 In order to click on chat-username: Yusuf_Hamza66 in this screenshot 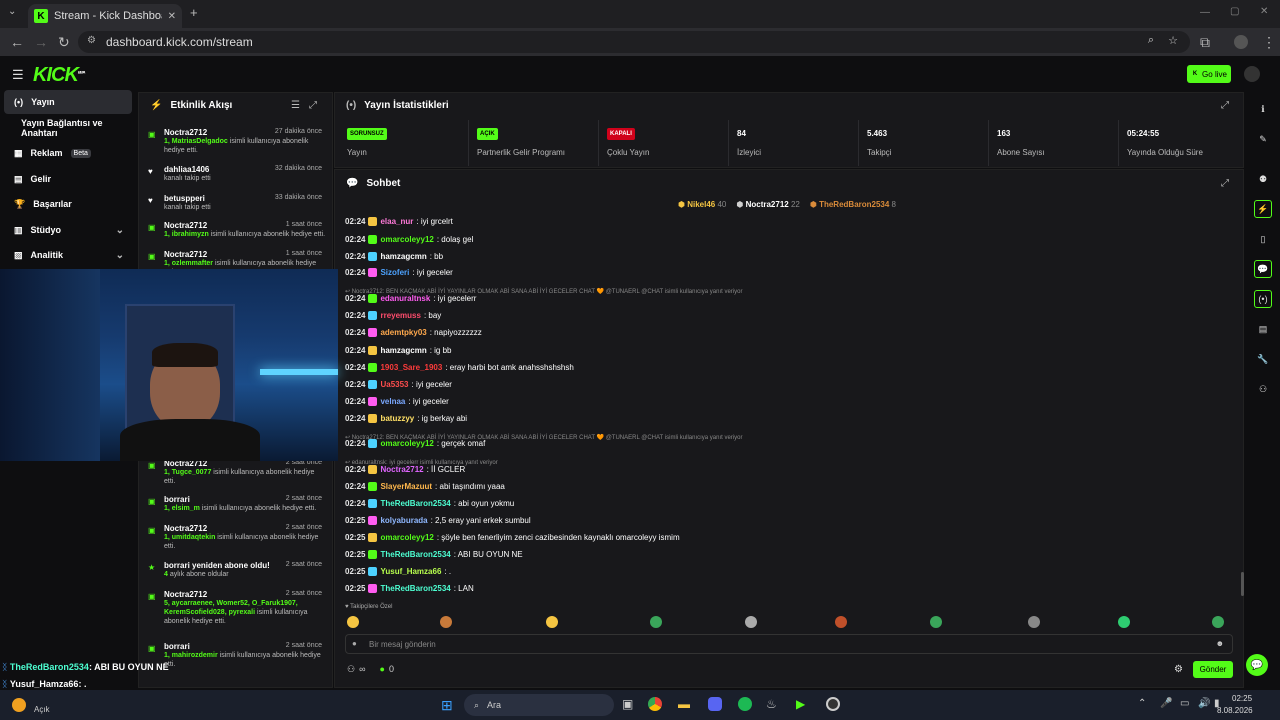, I will do `click(410, 571)`.